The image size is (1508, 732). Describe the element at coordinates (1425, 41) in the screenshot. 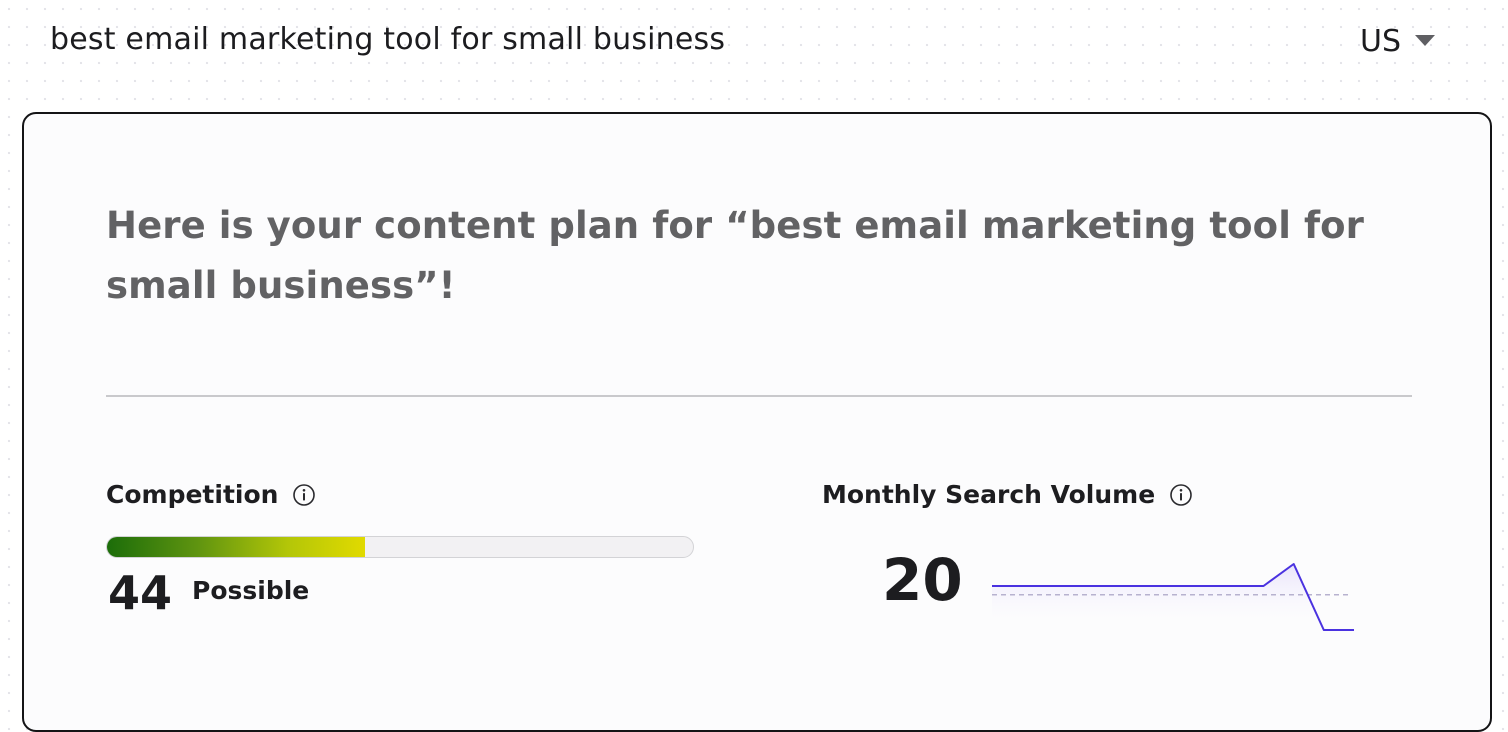

I see `chevron-down-icon` at that location.